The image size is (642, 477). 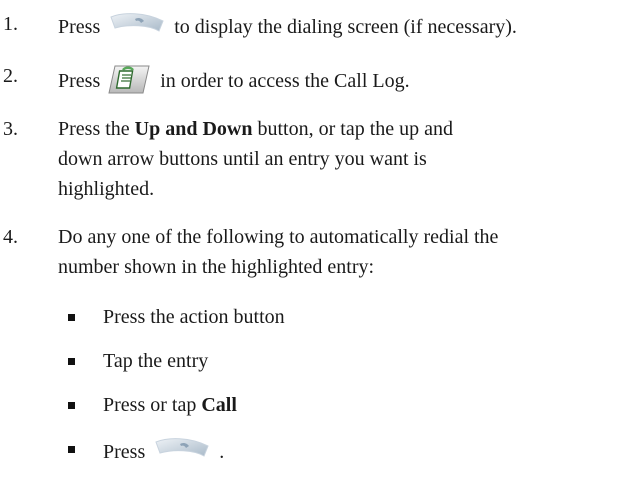 I want to click on call-log-icon, so click(x=130, y=82).